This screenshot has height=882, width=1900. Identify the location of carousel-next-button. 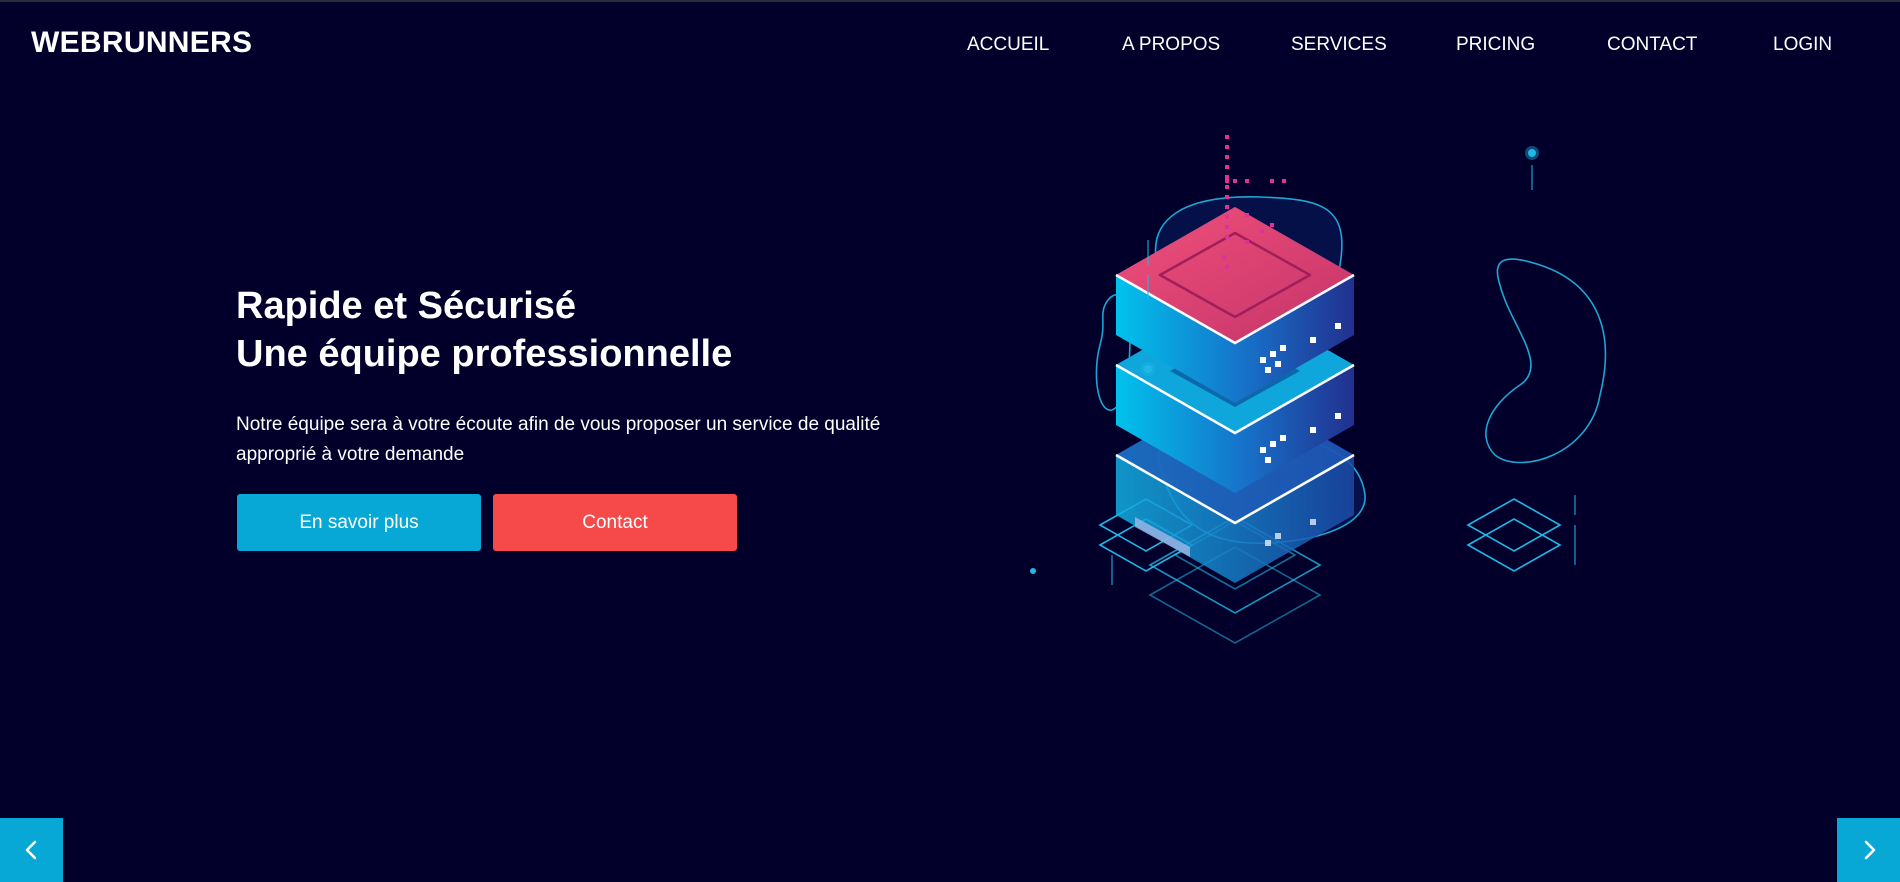
(1868, 850).